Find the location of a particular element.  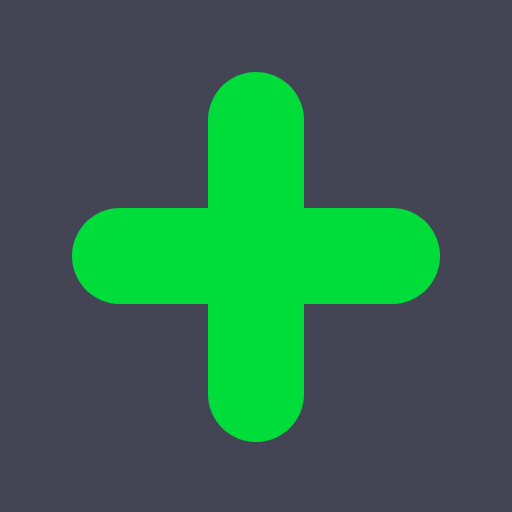

plus-icon-horizontal-bar is located at coordinates (256, 256).